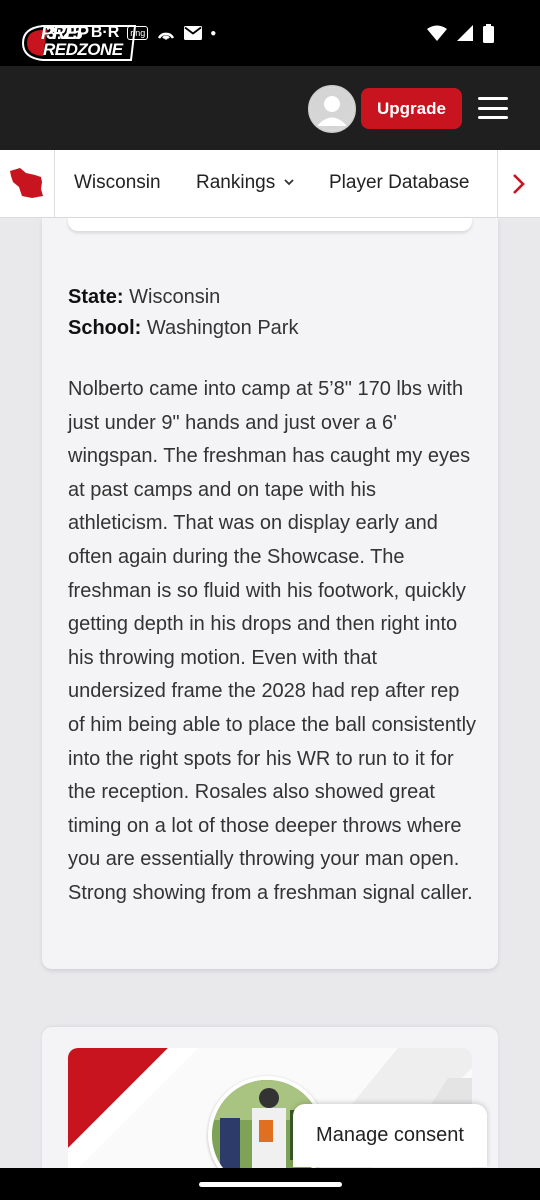 Image resolution: width=540 pixels, height=1200 pixels. Describe the element at coordinates (270, 1184) in the screenshot. I see `home-gesture-handle` at that location.